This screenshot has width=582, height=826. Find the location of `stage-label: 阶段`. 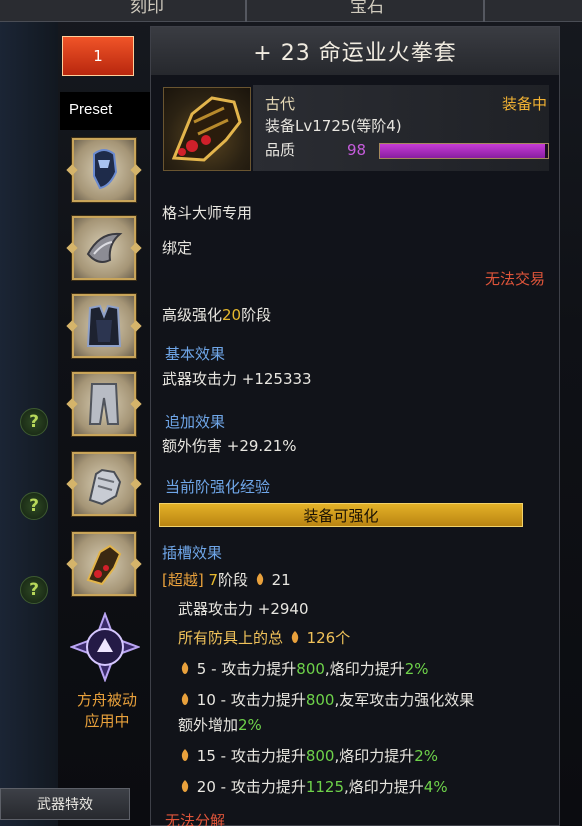

stage-label: 阶段 is located at coordinates (233, 580).